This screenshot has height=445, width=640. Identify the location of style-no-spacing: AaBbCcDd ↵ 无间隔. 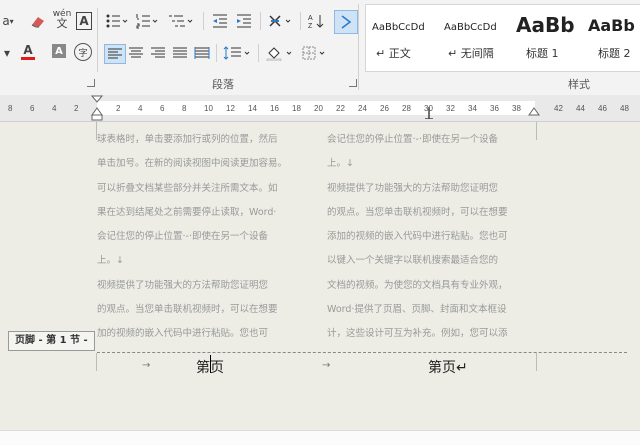
(473, 37).